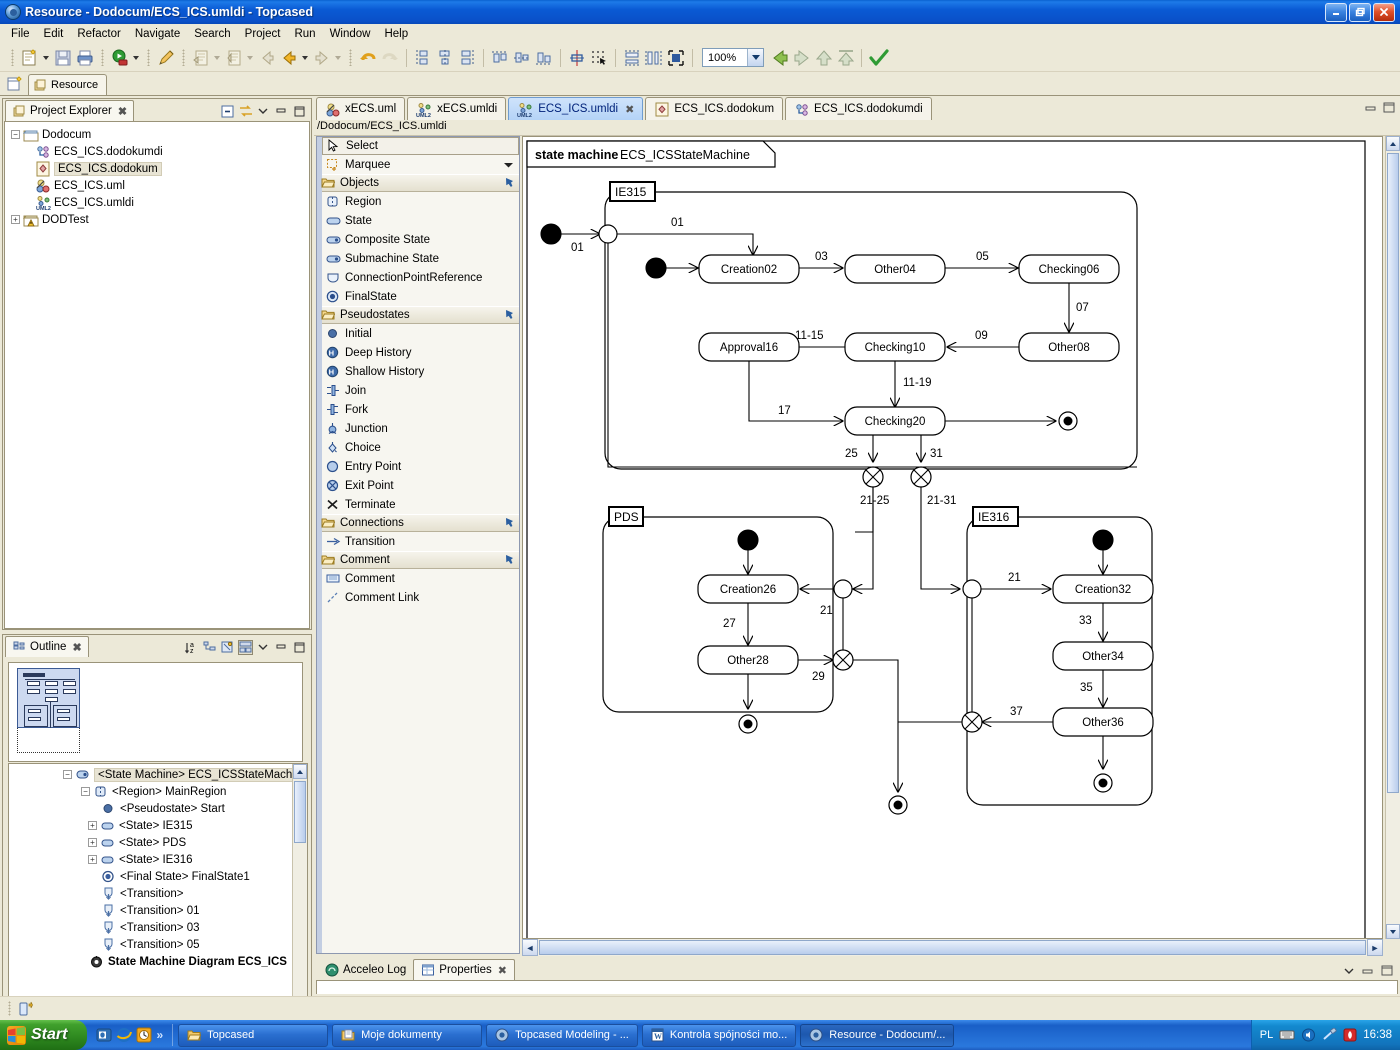 The width and height of the screenshot is (1400, 1050). Describe the element at coordinates (368, 58) in the screenshot. I see `undo-icon` at that location.